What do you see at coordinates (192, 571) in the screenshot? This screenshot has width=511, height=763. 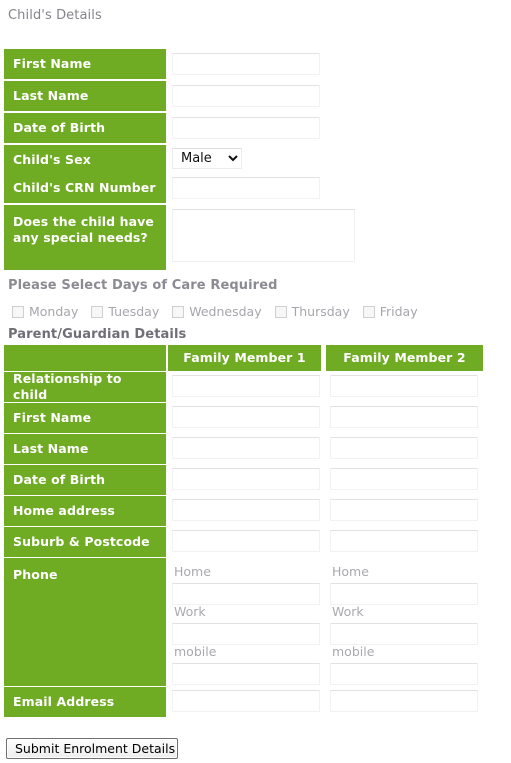 I see `sublabel-member1-phone-home: Home` at bounding box center [192, 571].